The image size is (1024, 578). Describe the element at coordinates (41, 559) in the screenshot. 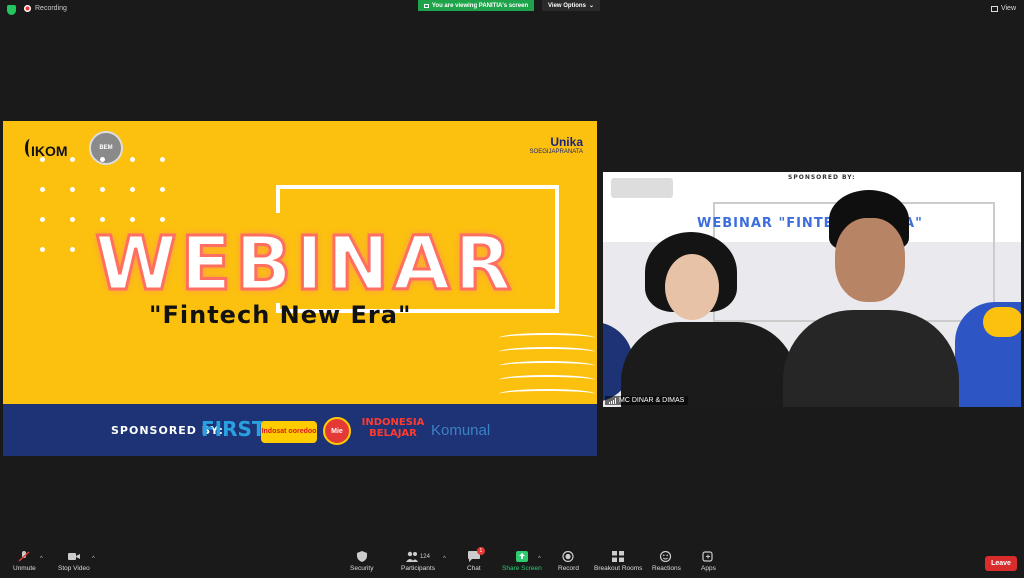

I see `unmute-caret-icon: ^` at that location.